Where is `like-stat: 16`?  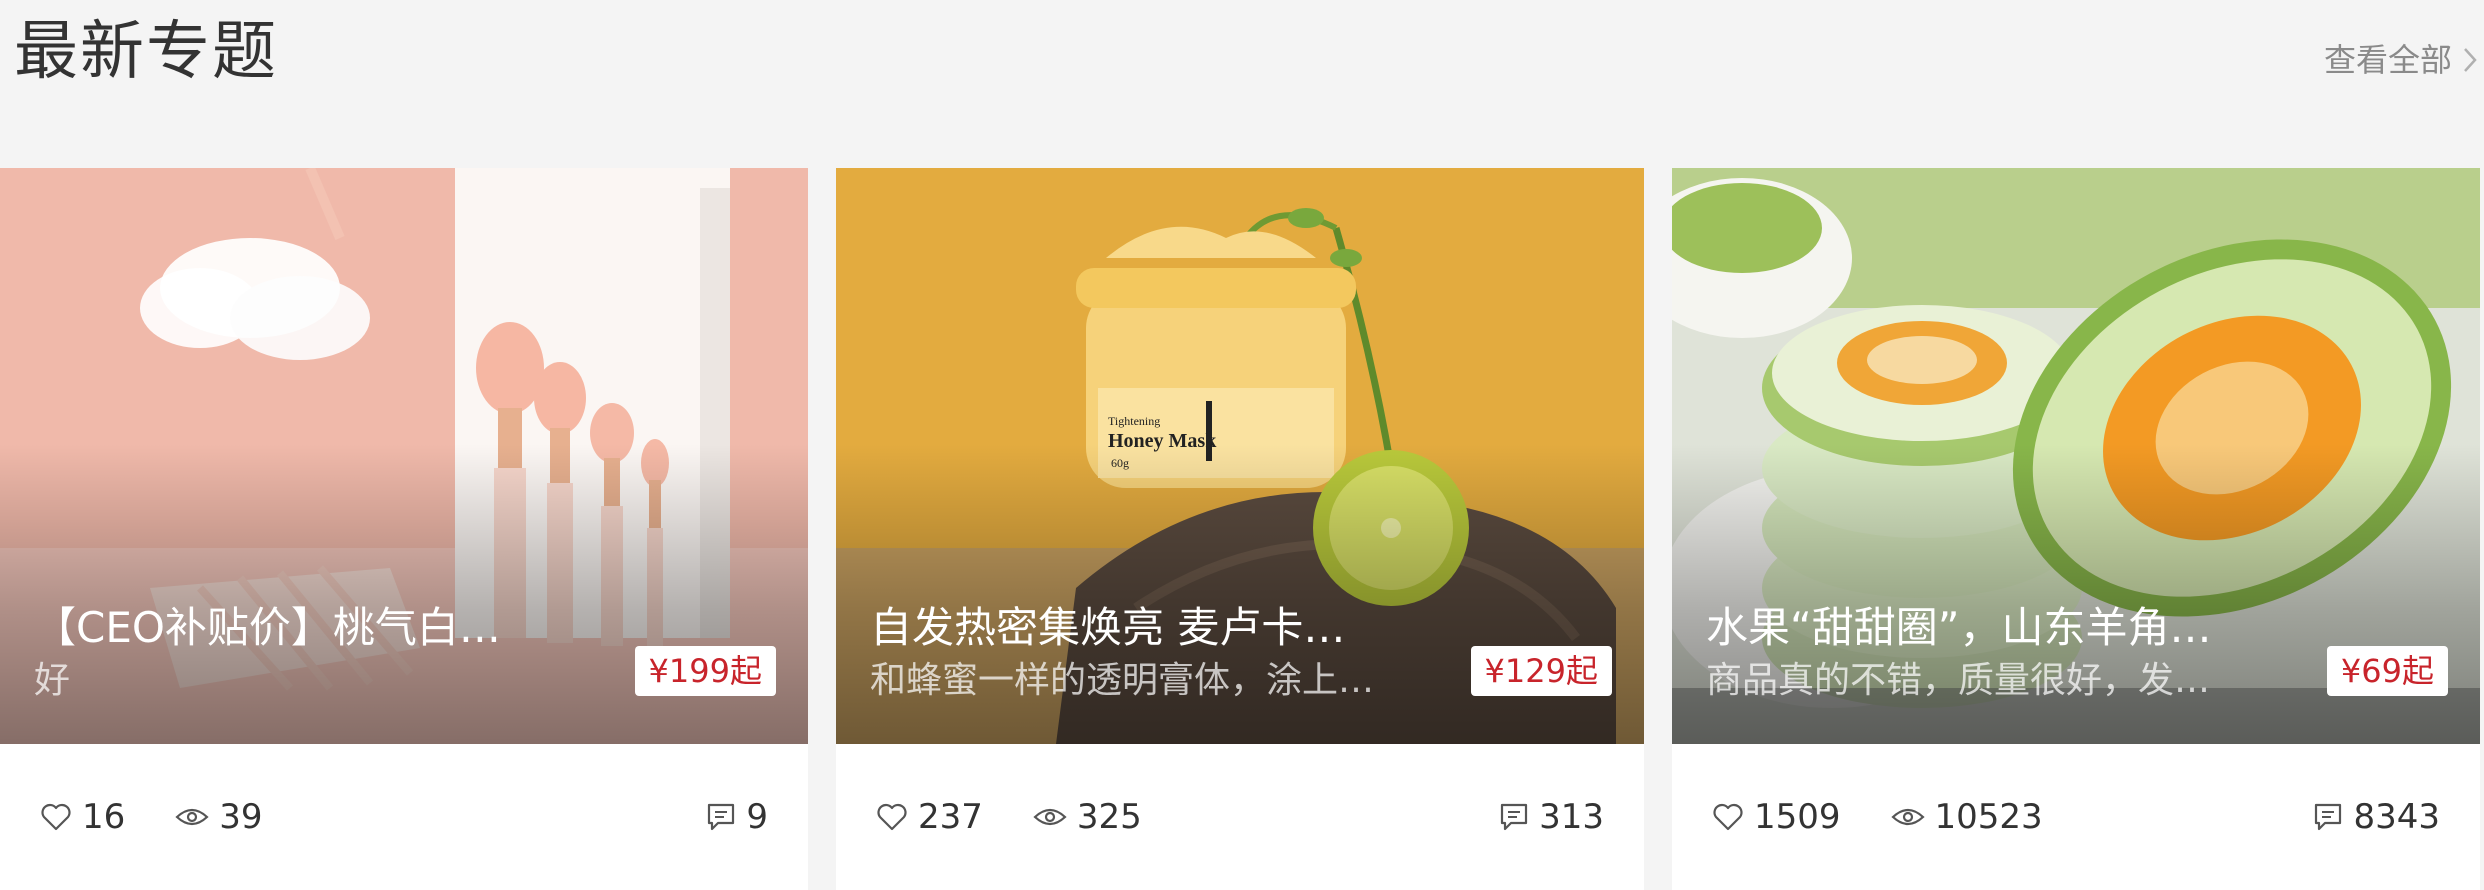
like-stat: 16 is located at coordinates (82, 817).